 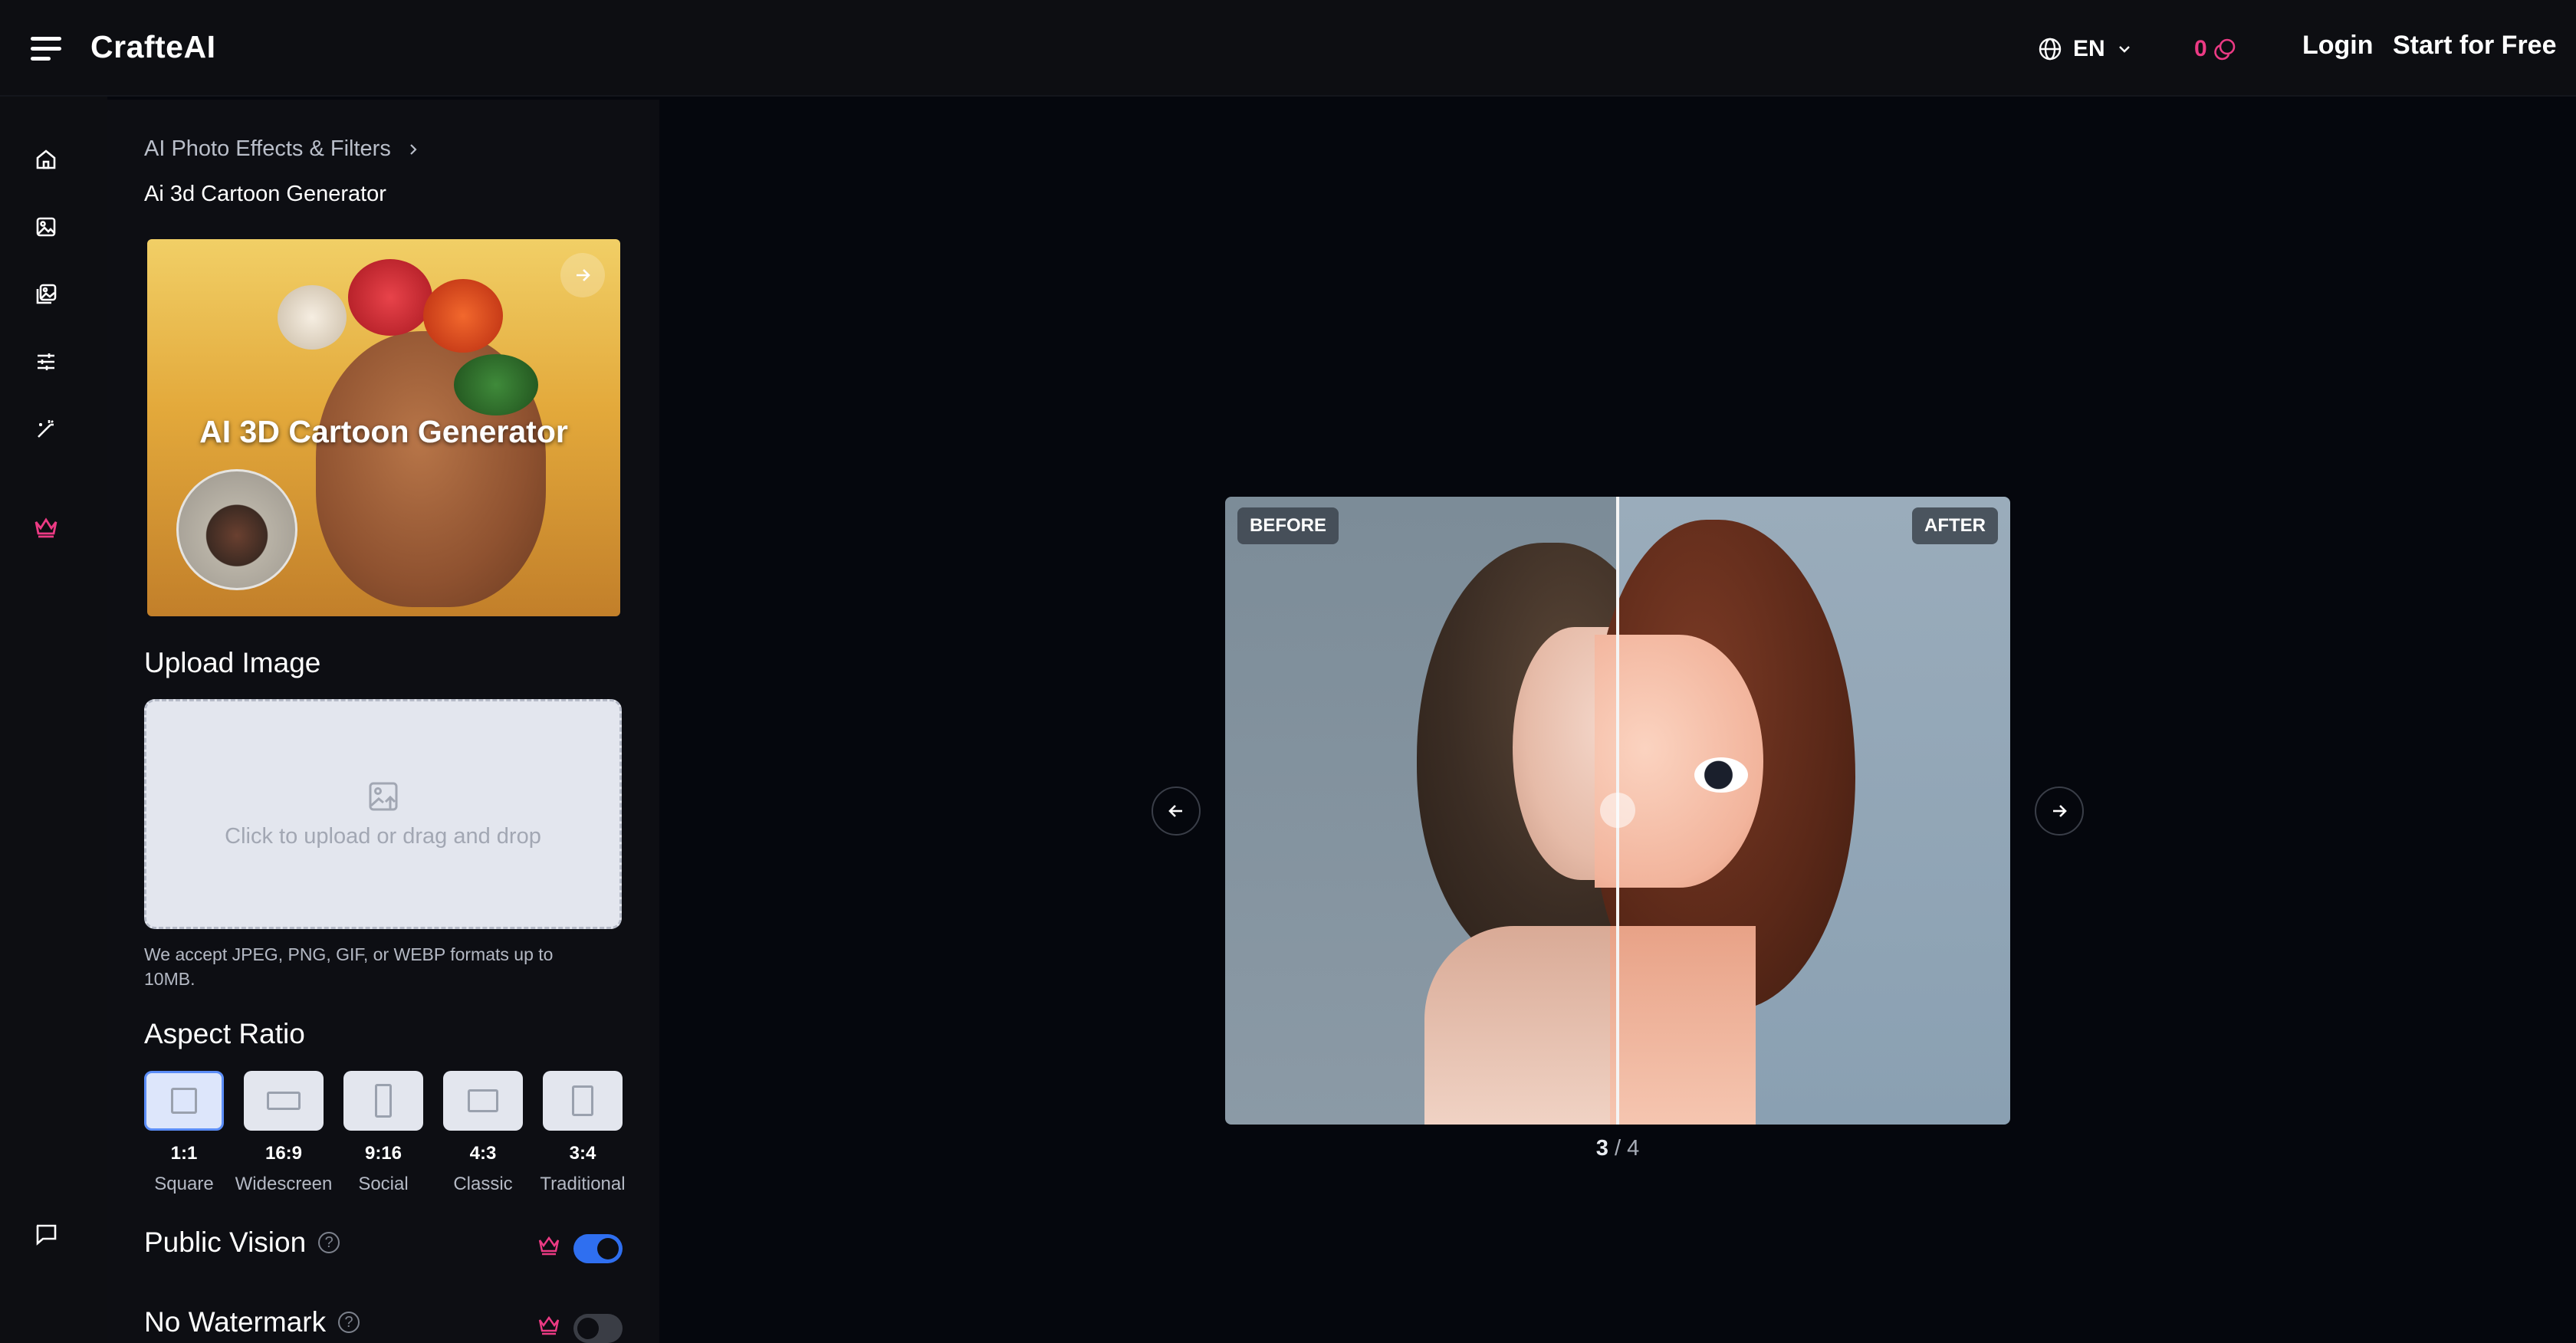 What do you see at coordinates (2224, 50) in the screenshot?
I see `credits-coin-icon` at bounding box center [2224, 50].